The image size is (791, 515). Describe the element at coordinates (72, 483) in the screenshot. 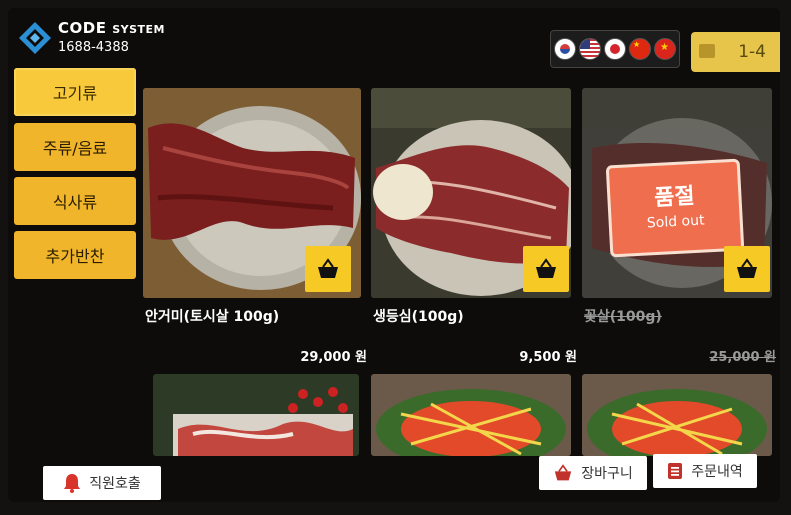

I see `bell-icon` at that location.